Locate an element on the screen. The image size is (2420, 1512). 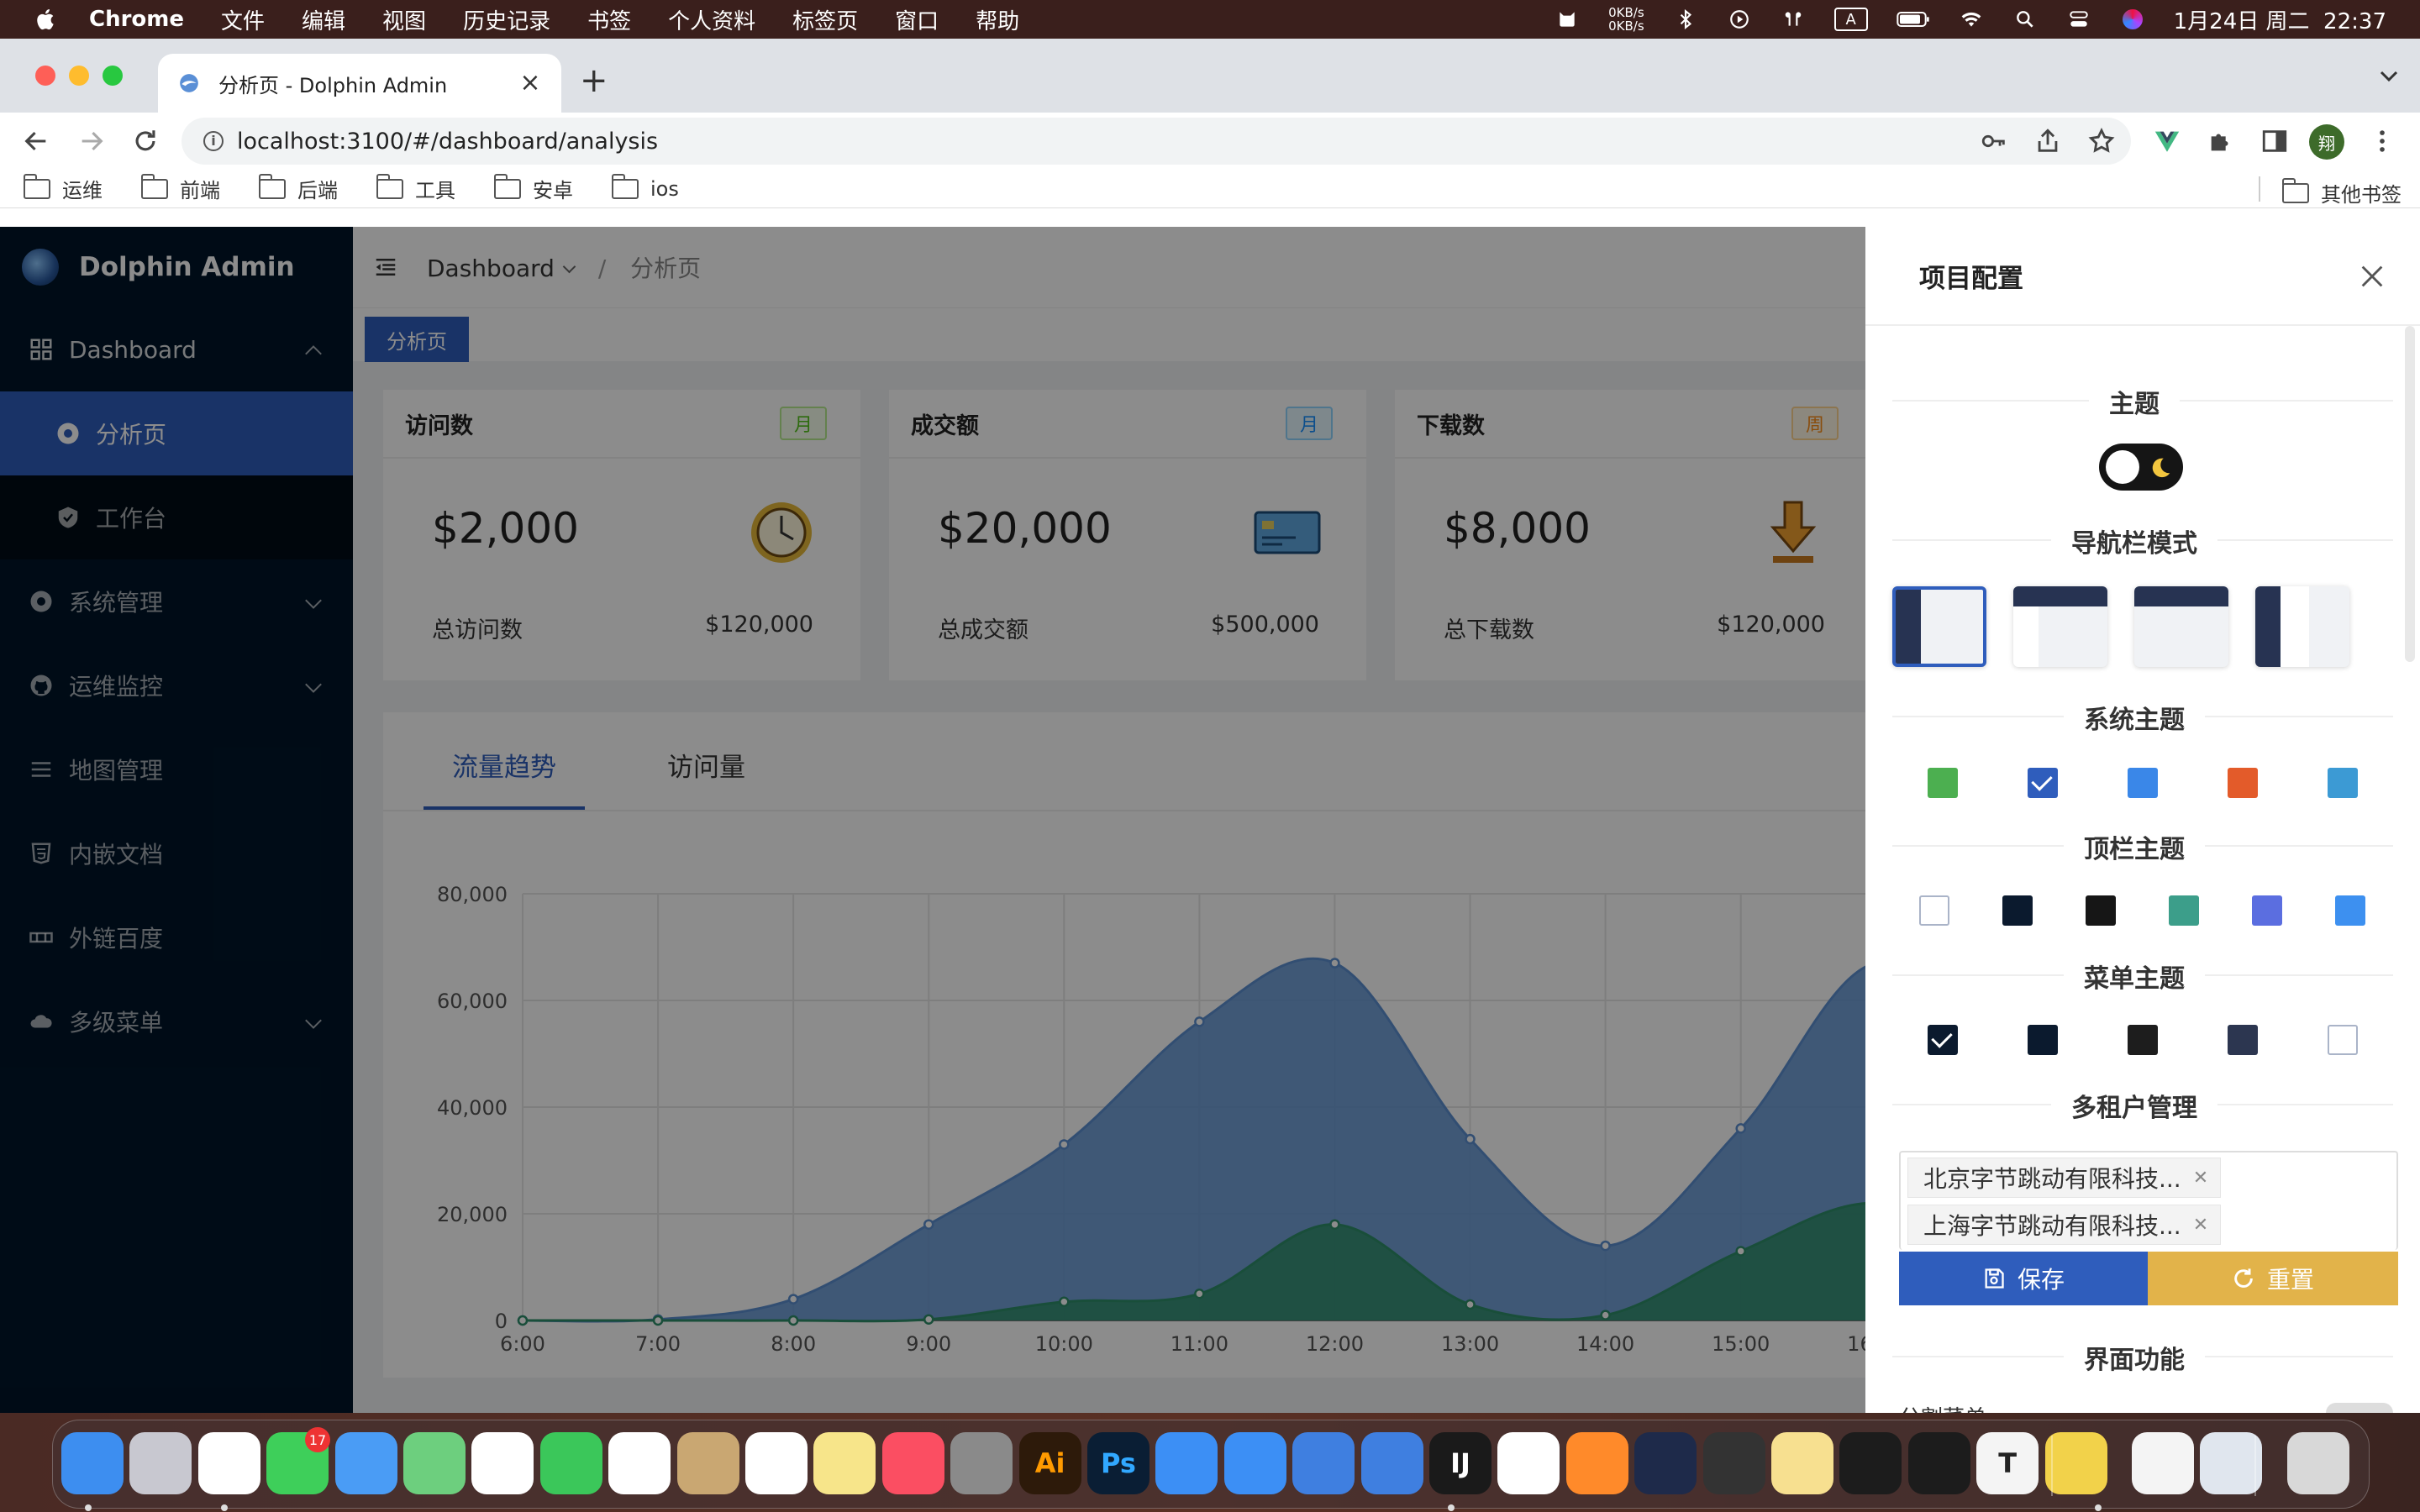
menu-edit: 编辑 is located at coordinates (323, 19).